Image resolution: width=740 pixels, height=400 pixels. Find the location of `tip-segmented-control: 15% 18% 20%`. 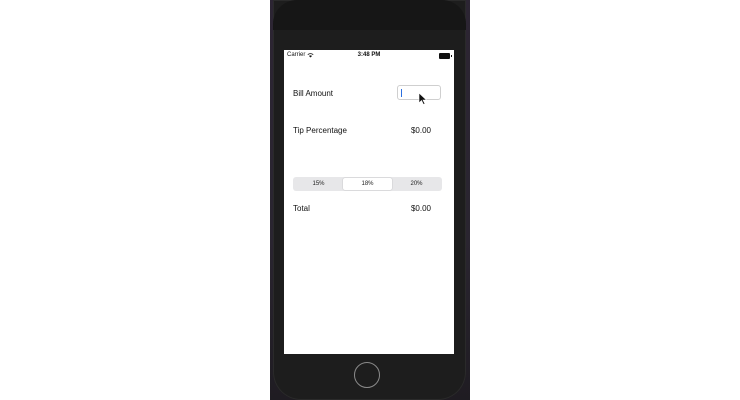

tip-segmented-control: 15% 18% 20% is located at coordinates (367, 184).